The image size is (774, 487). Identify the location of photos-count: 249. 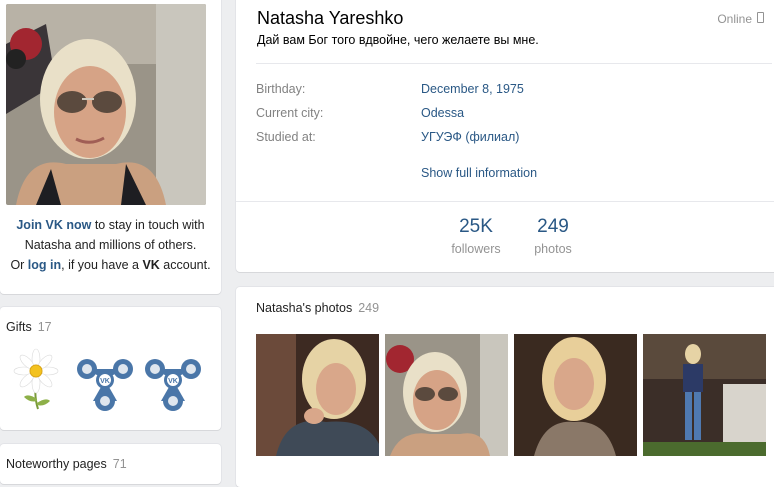
(553, 226).